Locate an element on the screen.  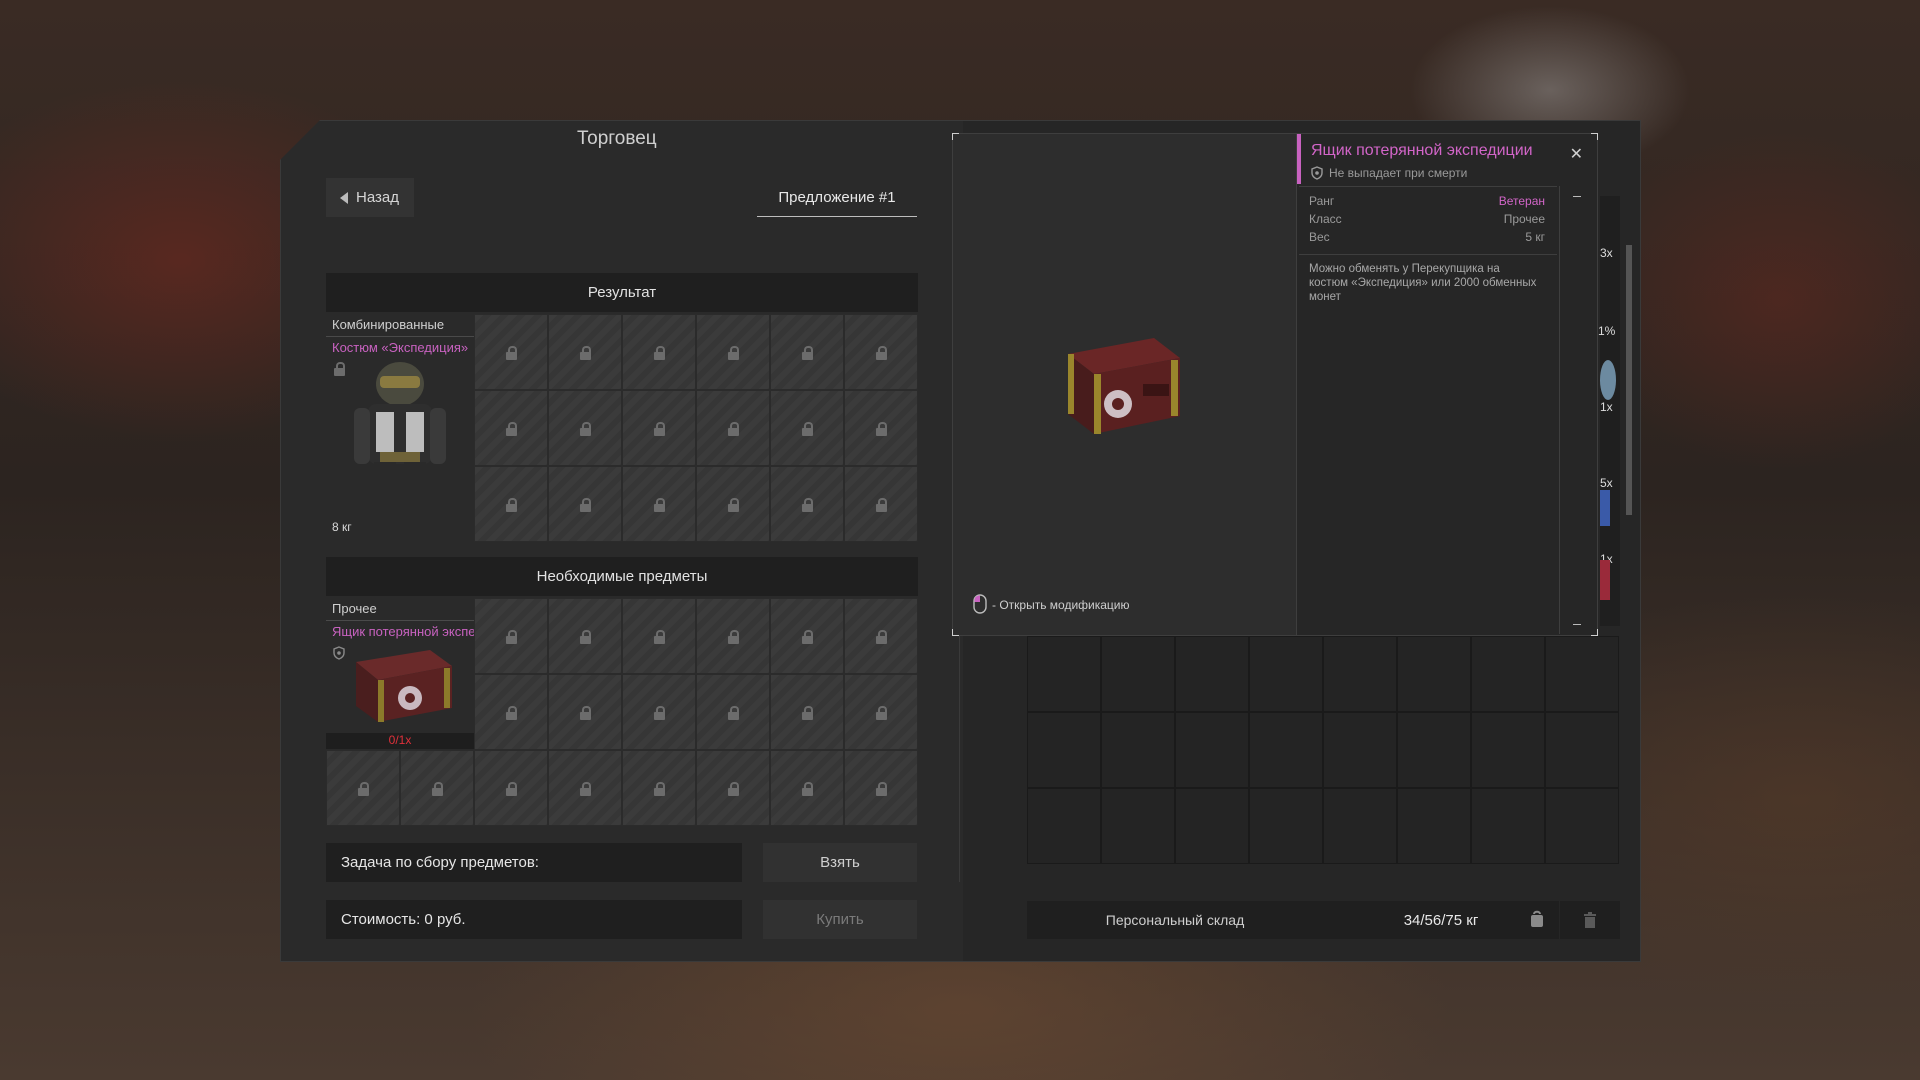
stats-list: Ранг Ветеран Класс Прочее Вес 5 кг is located at coordinates (1427, 219).